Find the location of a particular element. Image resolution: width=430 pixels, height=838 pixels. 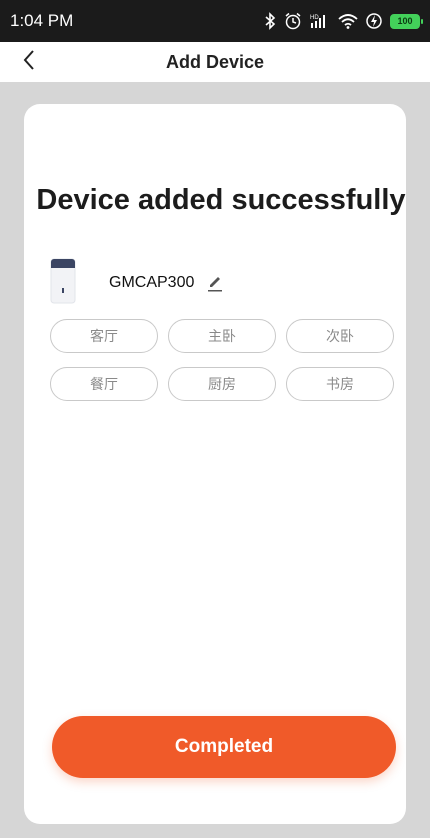

battery-level: 100 is located at coordinates (405, 21).